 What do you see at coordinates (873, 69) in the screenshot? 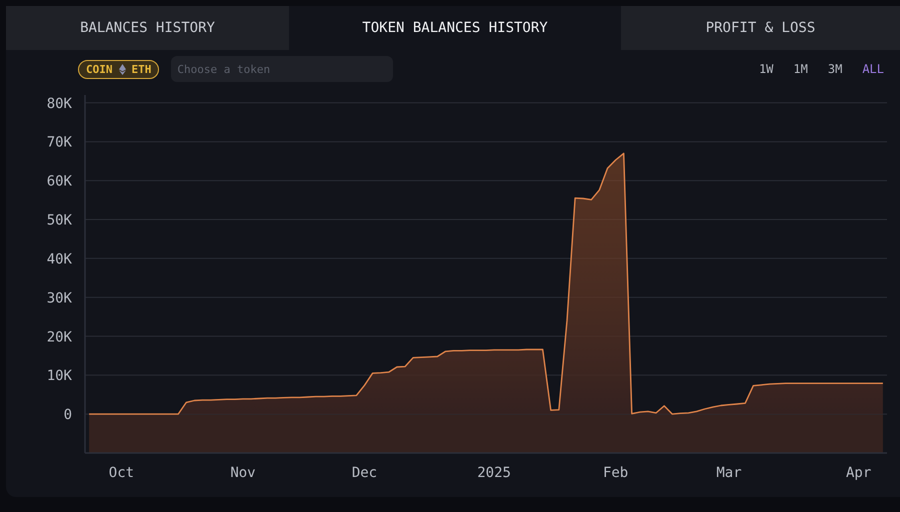
I see `range-button: ALL` at bounding box center [873, 69].